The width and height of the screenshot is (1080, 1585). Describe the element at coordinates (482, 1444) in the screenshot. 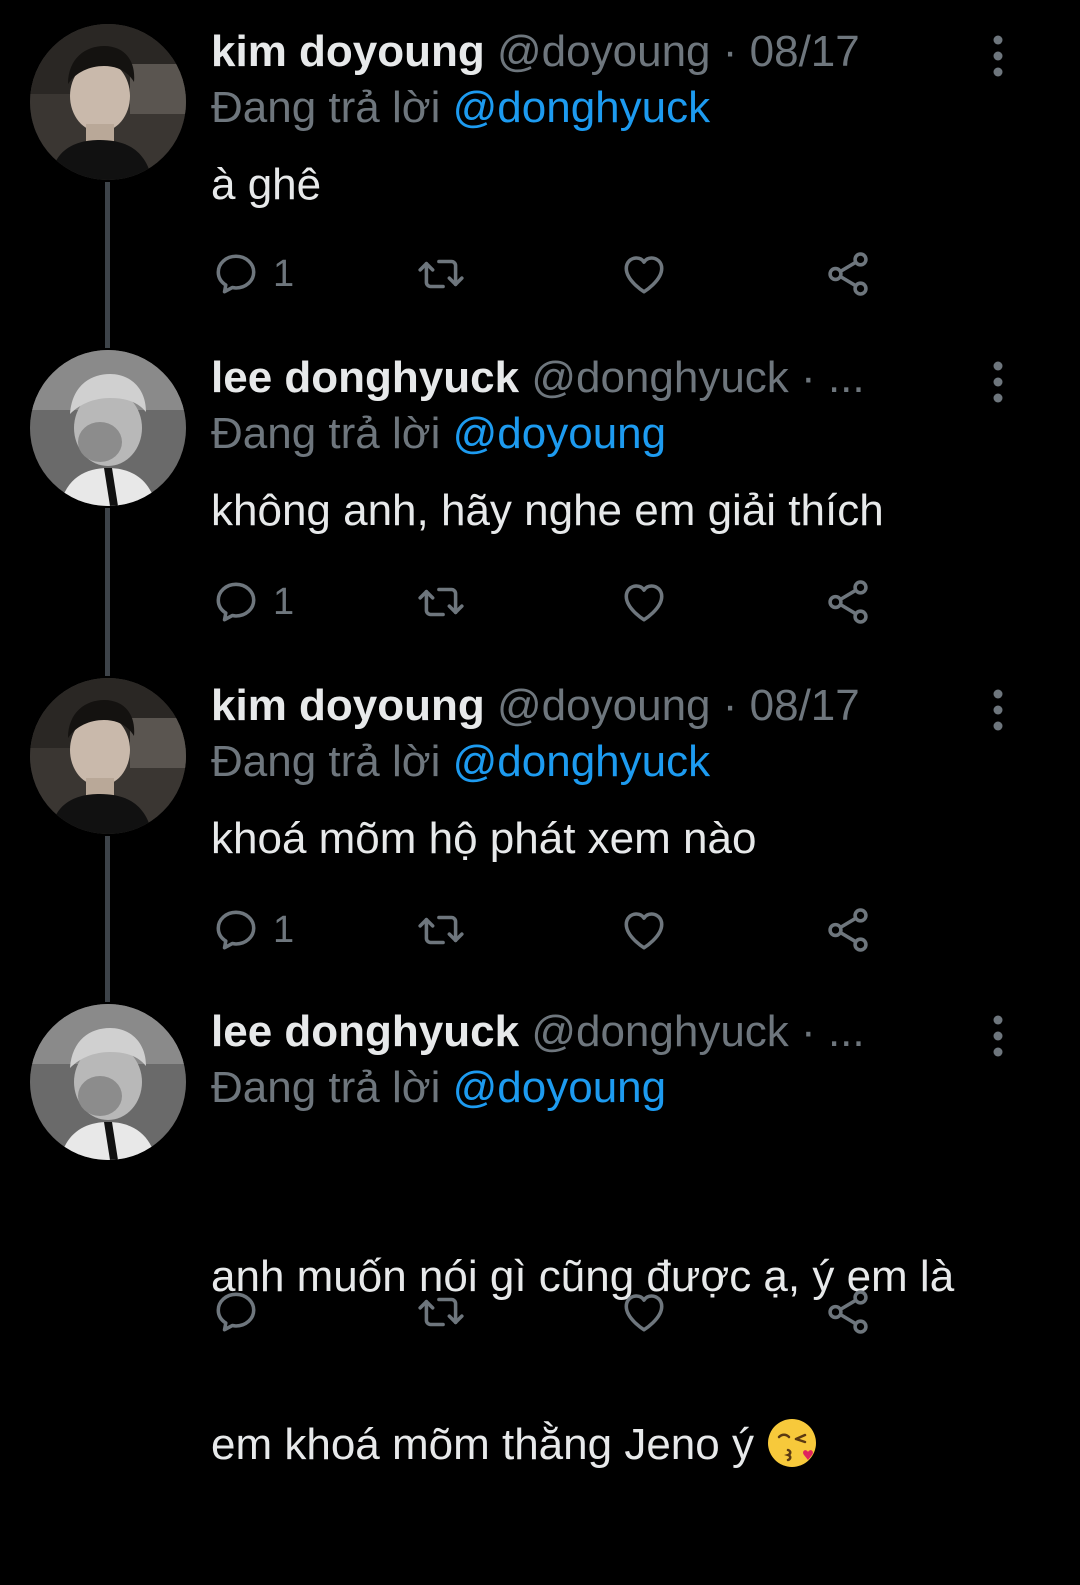

I see `tweet-text-segment: em khoá mõm thằng Jeno ý` at that location.